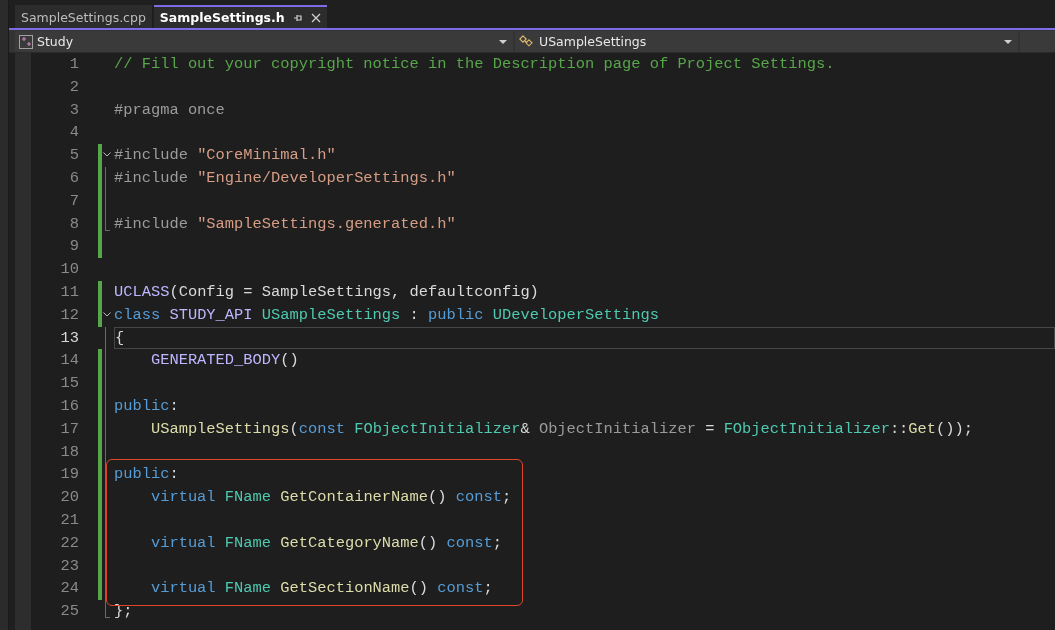 Image resolution: width=1055 pixels, height=630 pixels. I want to click on line-number: 12, so click(69, 315).